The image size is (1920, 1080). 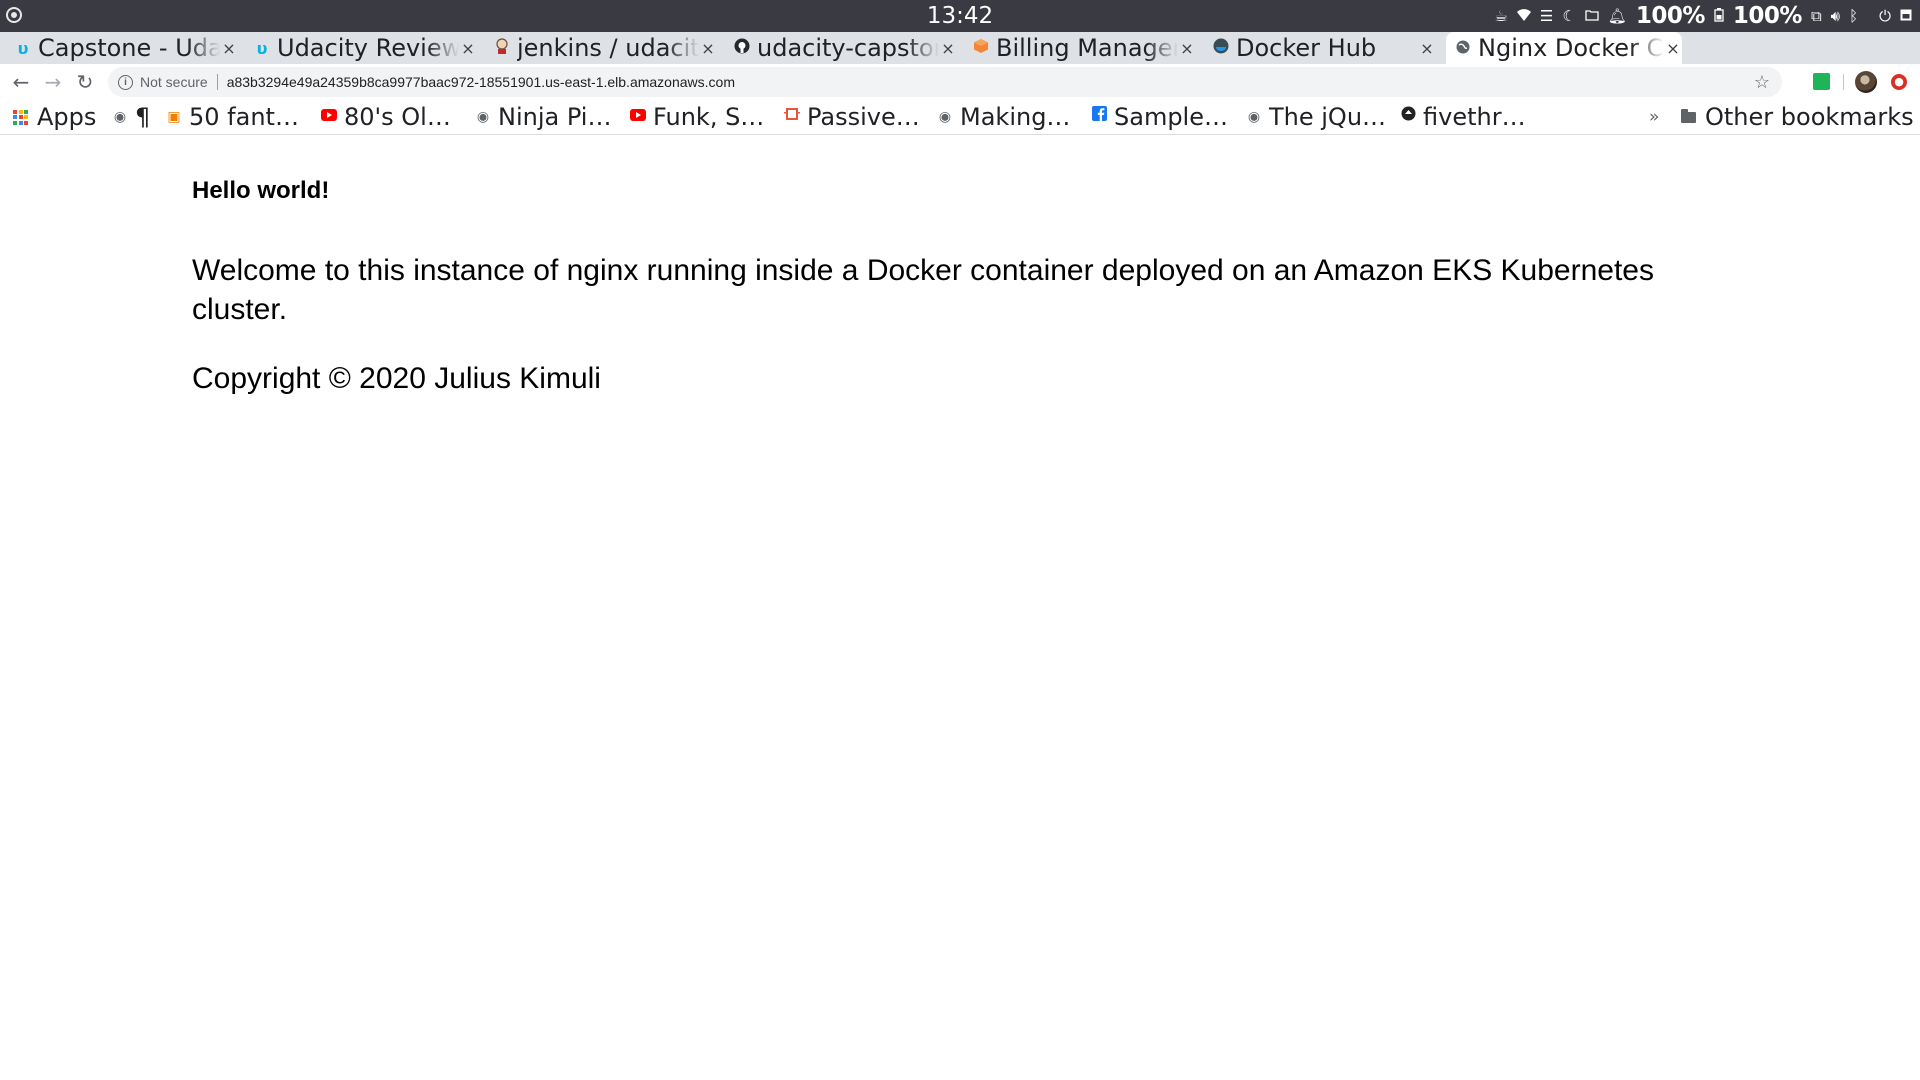 What do you see at coordinates (1762, 82) in the screenshot?
I see `bookmark-star-icon: ☆` at bounding box center [1762, 82].